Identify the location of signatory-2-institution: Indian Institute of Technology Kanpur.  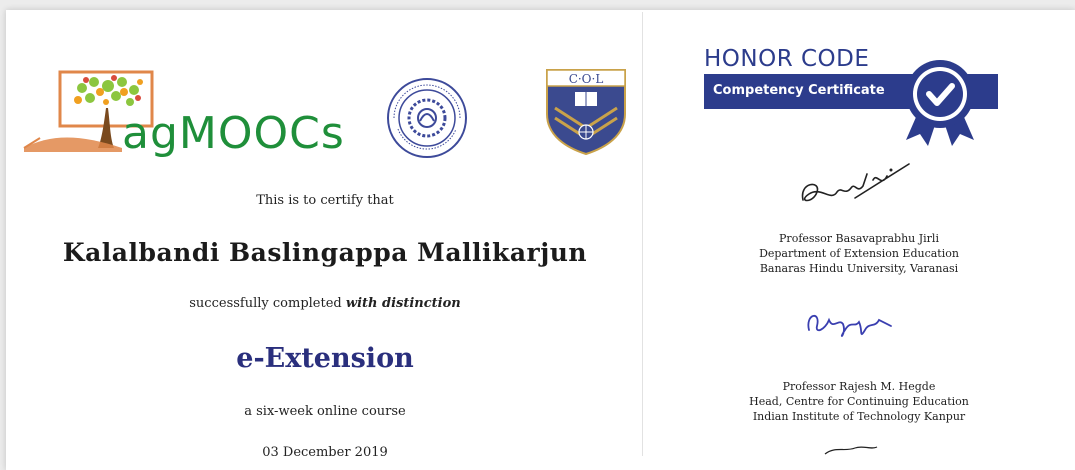
(859, 416).